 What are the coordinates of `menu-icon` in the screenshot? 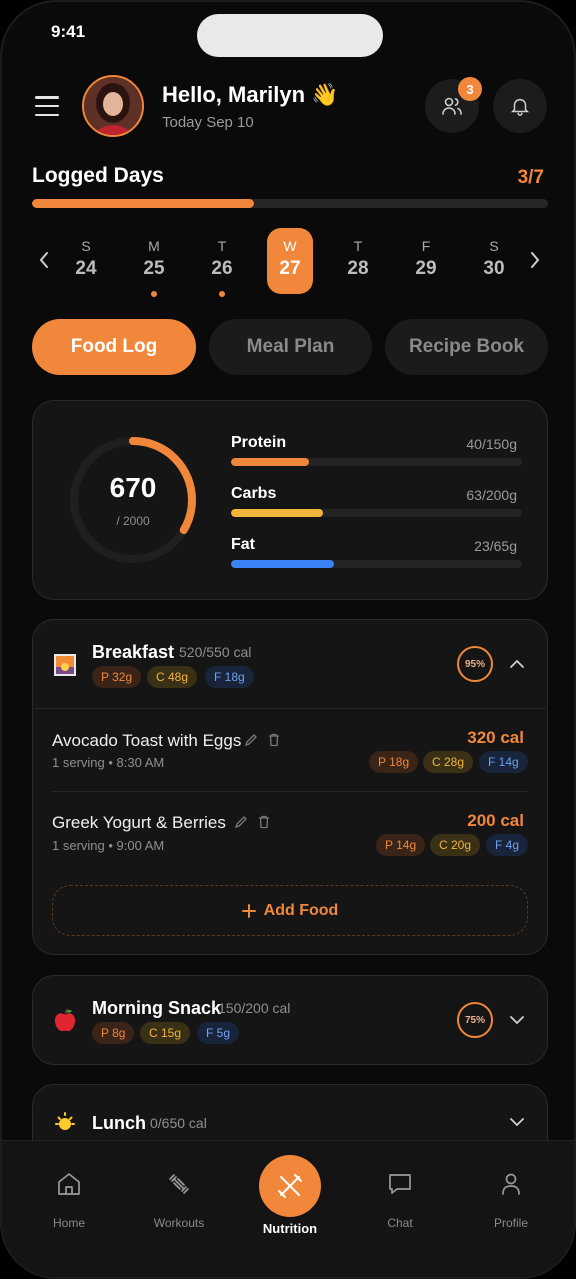 It's located at (47, 106).